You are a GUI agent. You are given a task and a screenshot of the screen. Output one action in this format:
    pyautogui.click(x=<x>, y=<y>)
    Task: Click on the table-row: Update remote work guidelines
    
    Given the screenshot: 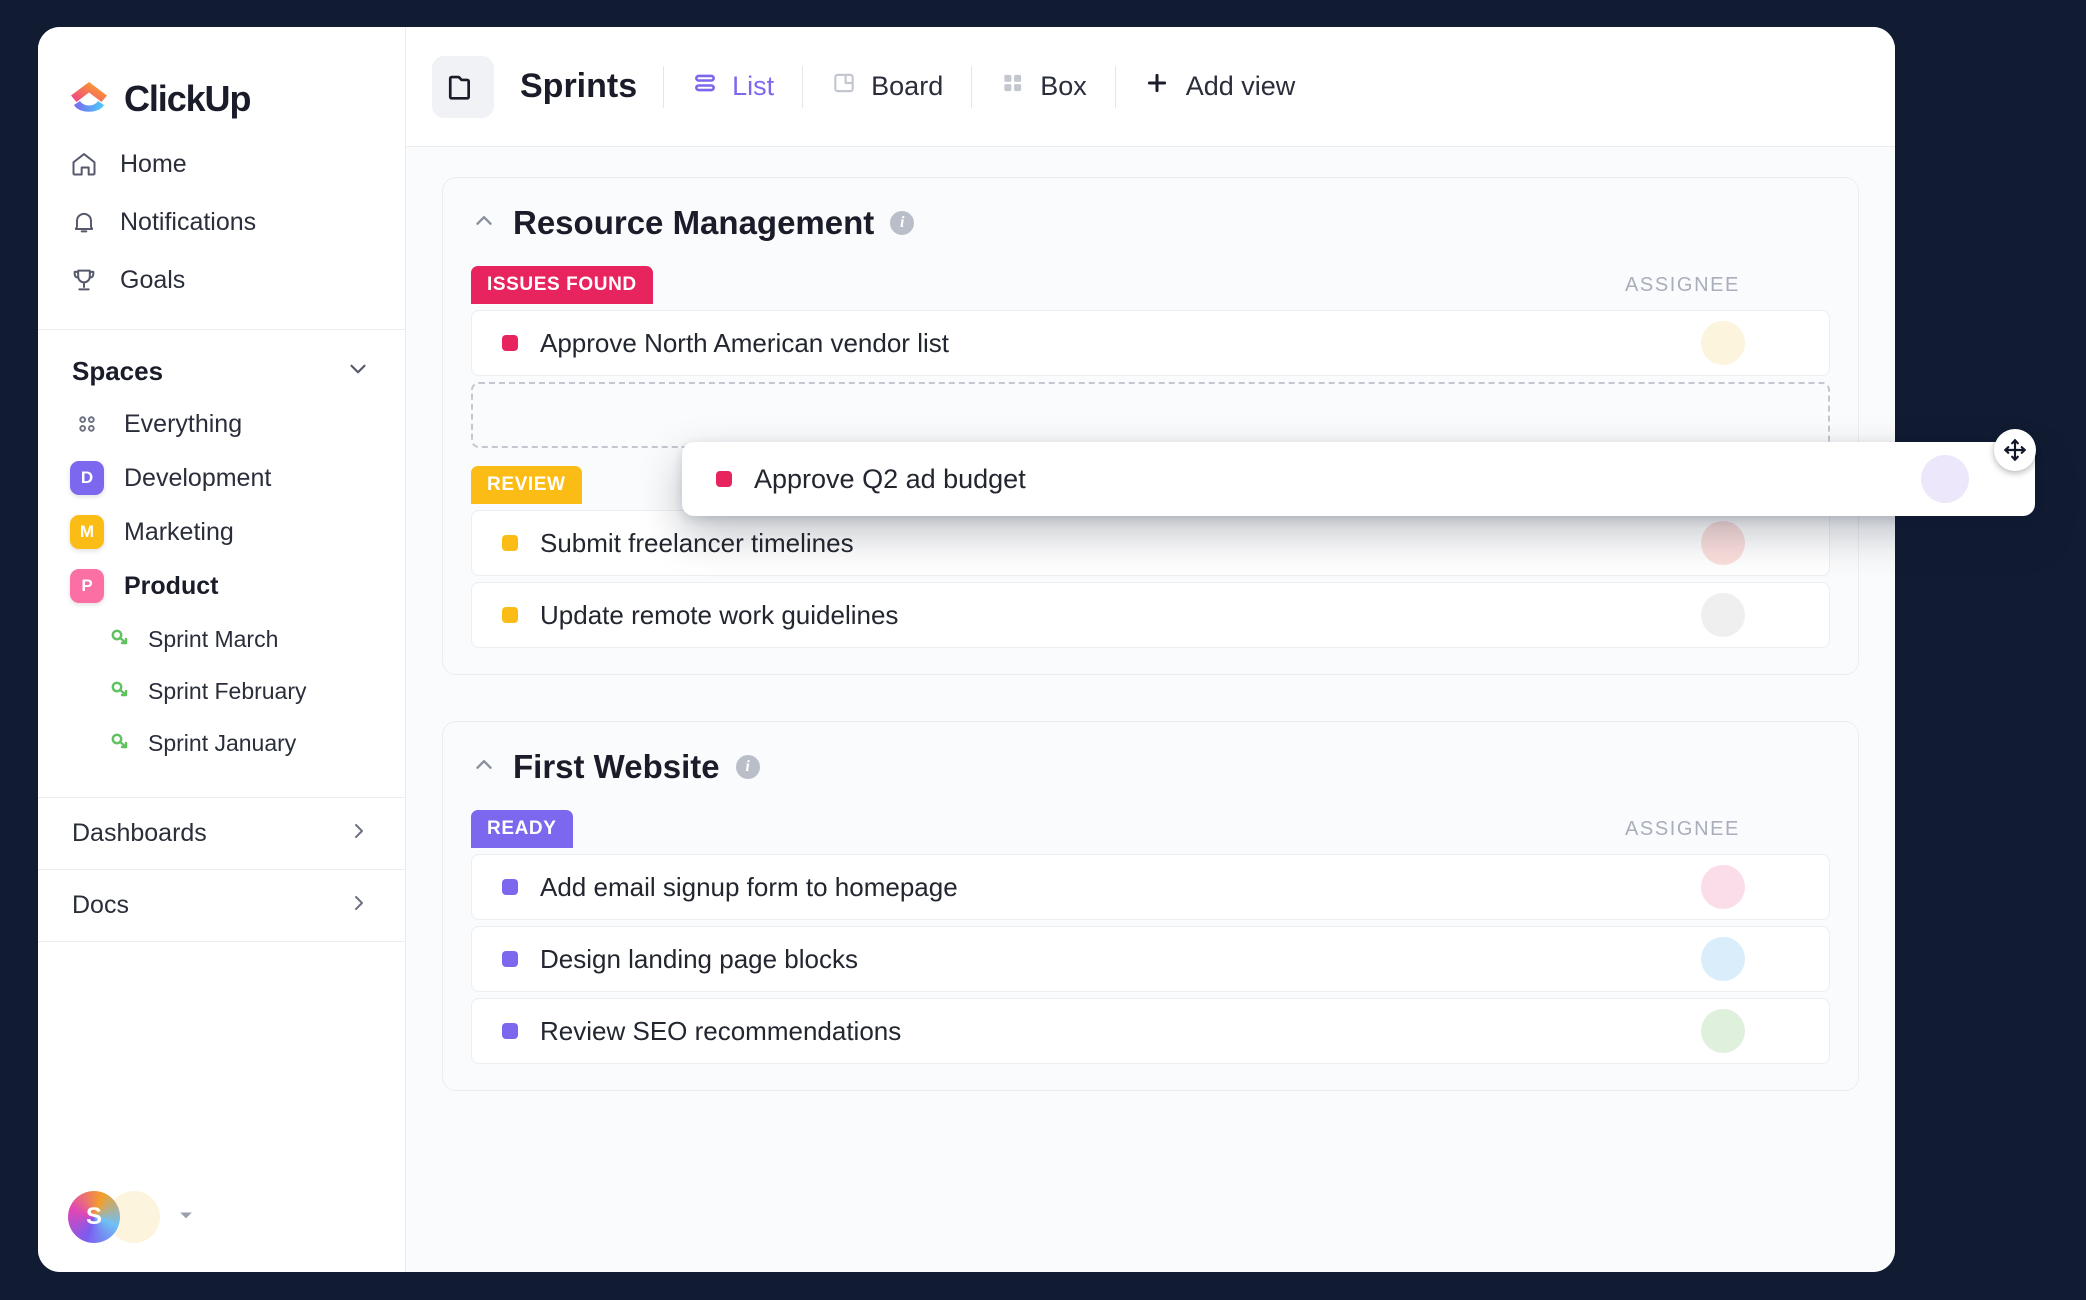 What is the action you would take?
    pyautogui.click(x=1150, y=615)
    